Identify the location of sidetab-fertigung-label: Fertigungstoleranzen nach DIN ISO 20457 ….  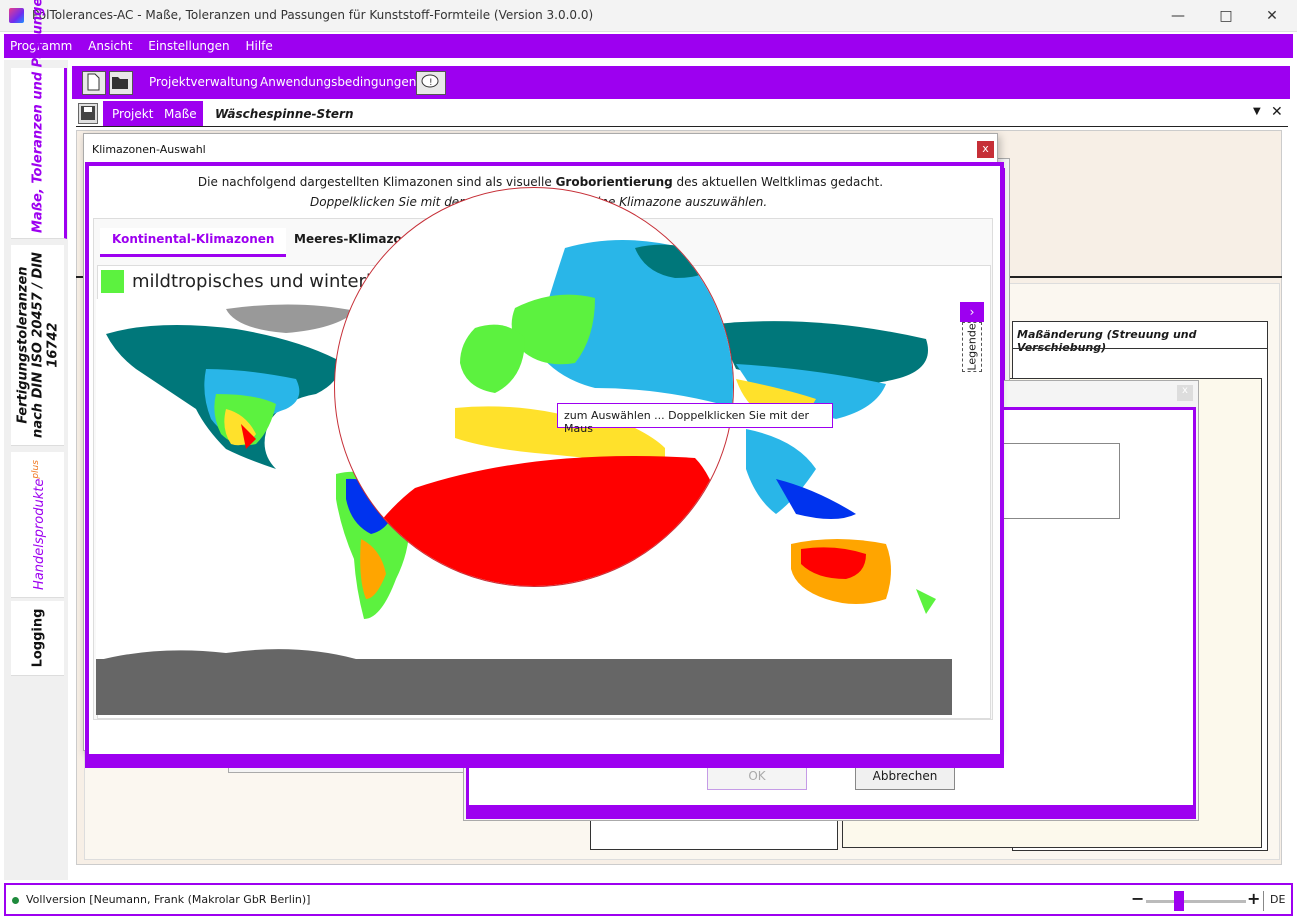
(37, 345).